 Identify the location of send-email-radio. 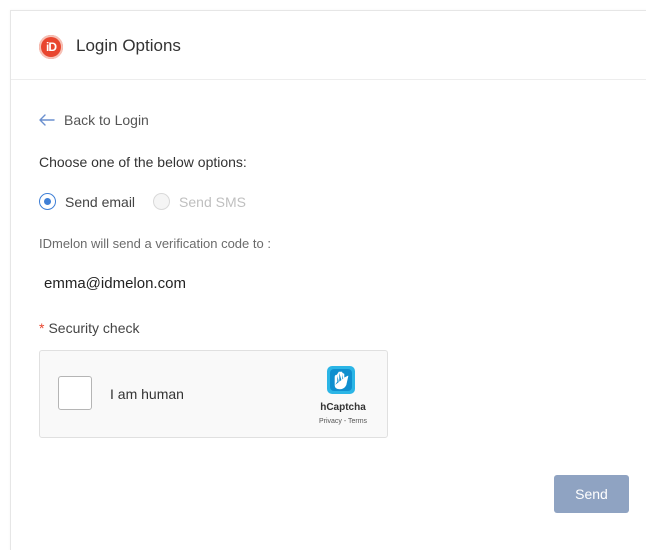
(47, 201).